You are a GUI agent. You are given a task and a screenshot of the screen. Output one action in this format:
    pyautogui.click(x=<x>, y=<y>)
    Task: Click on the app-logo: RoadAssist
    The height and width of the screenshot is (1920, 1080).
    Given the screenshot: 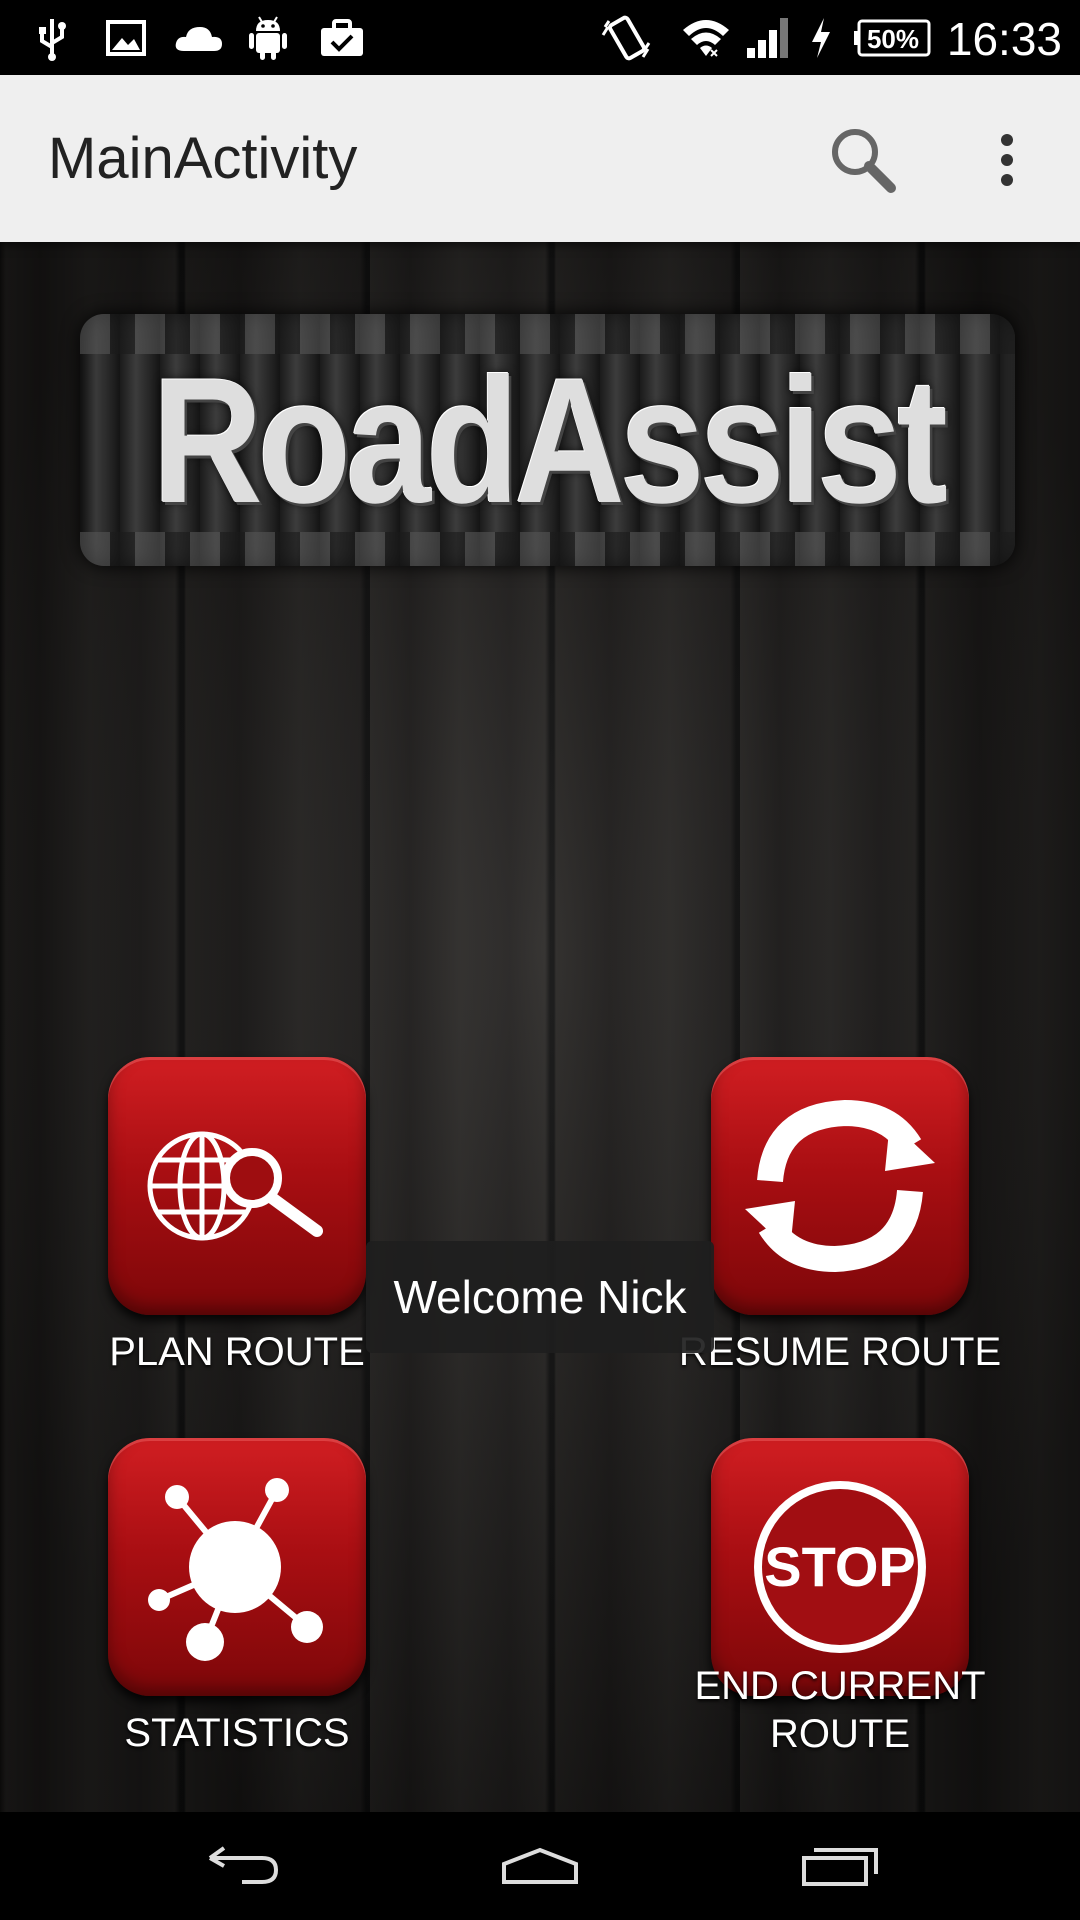 What is the action you would take?
    pyautogui.click(x=547, y=440)
    